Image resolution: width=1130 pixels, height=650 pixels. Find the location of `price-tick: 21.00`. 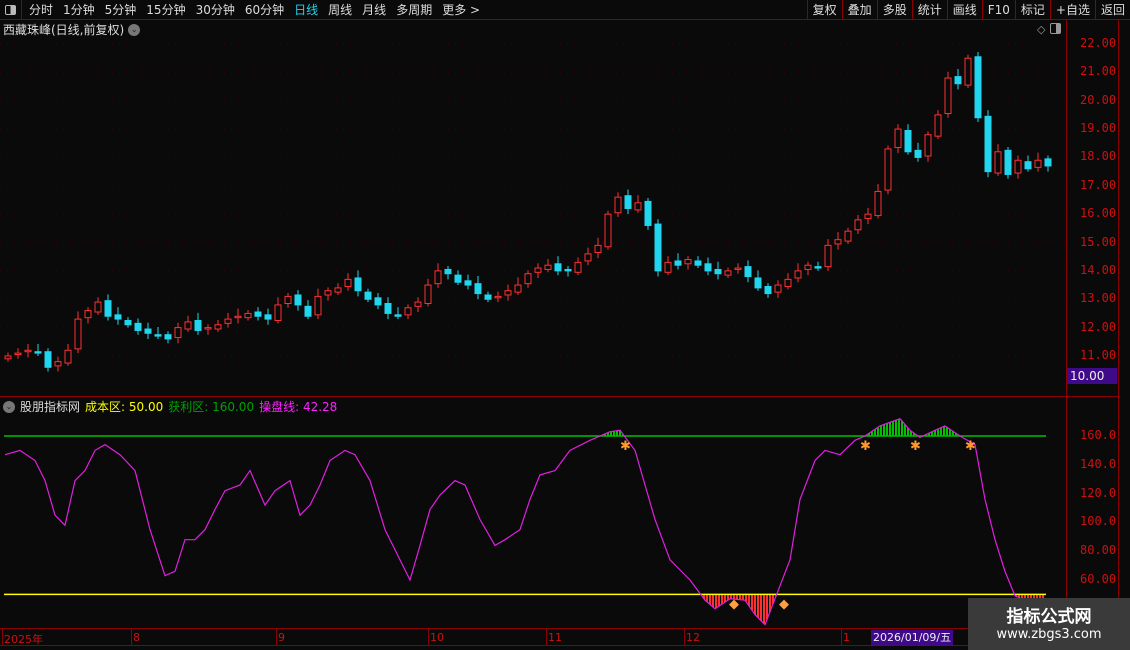

price-tick: 21.00 is located at coordinates (1098, 71).